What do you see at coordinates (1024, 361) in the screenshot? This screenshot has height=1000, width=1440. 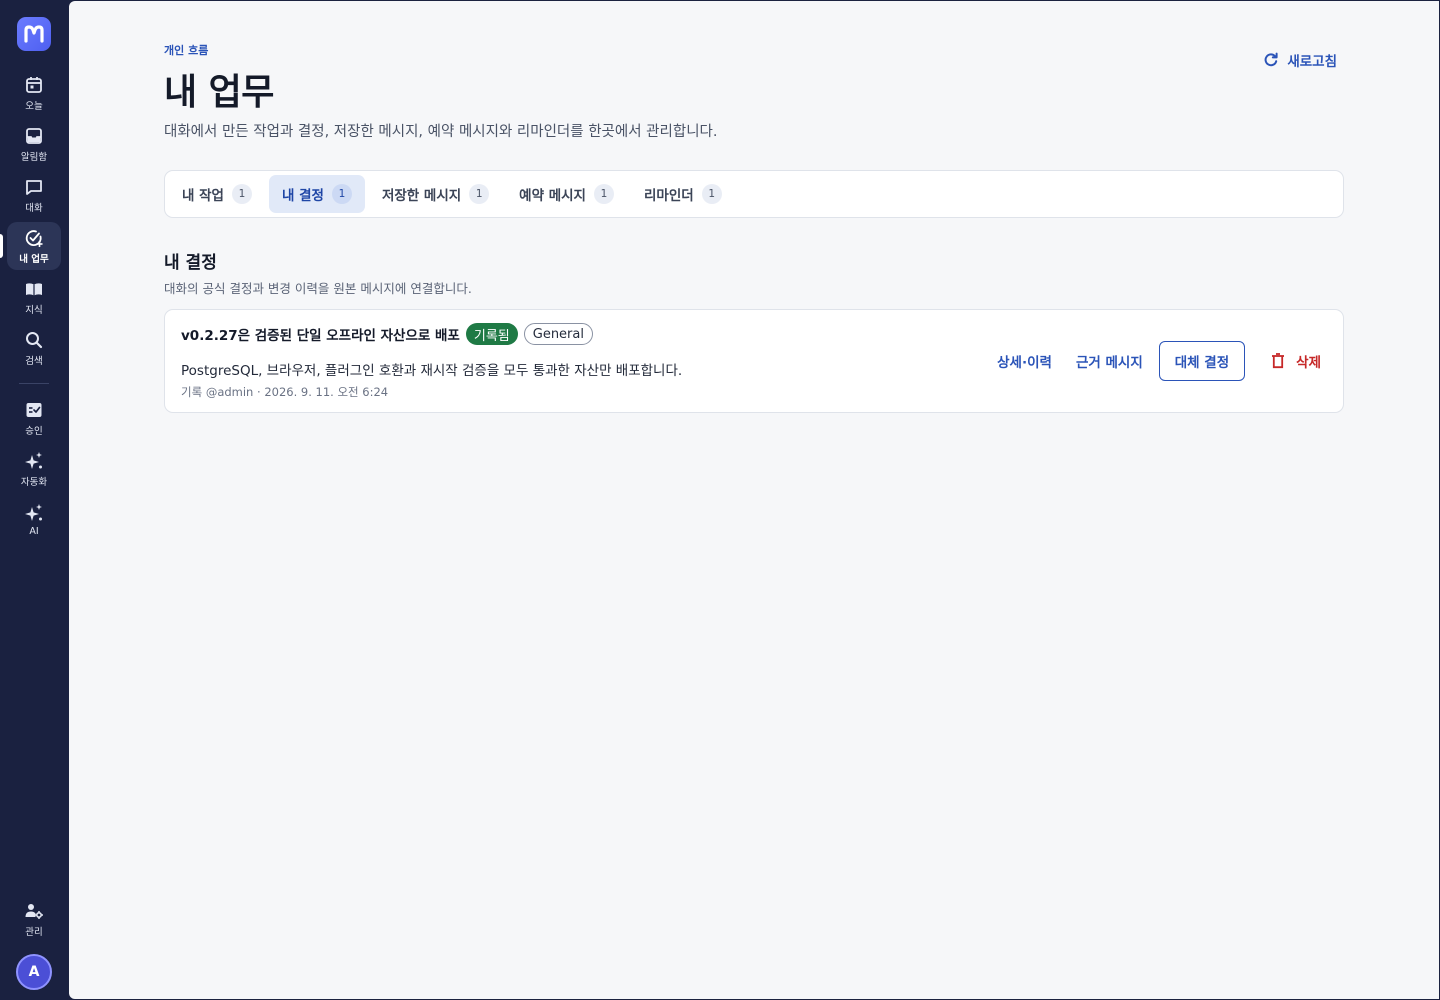 I see `details-history-button: 상세·이력` at bounding box center [1024, 361].